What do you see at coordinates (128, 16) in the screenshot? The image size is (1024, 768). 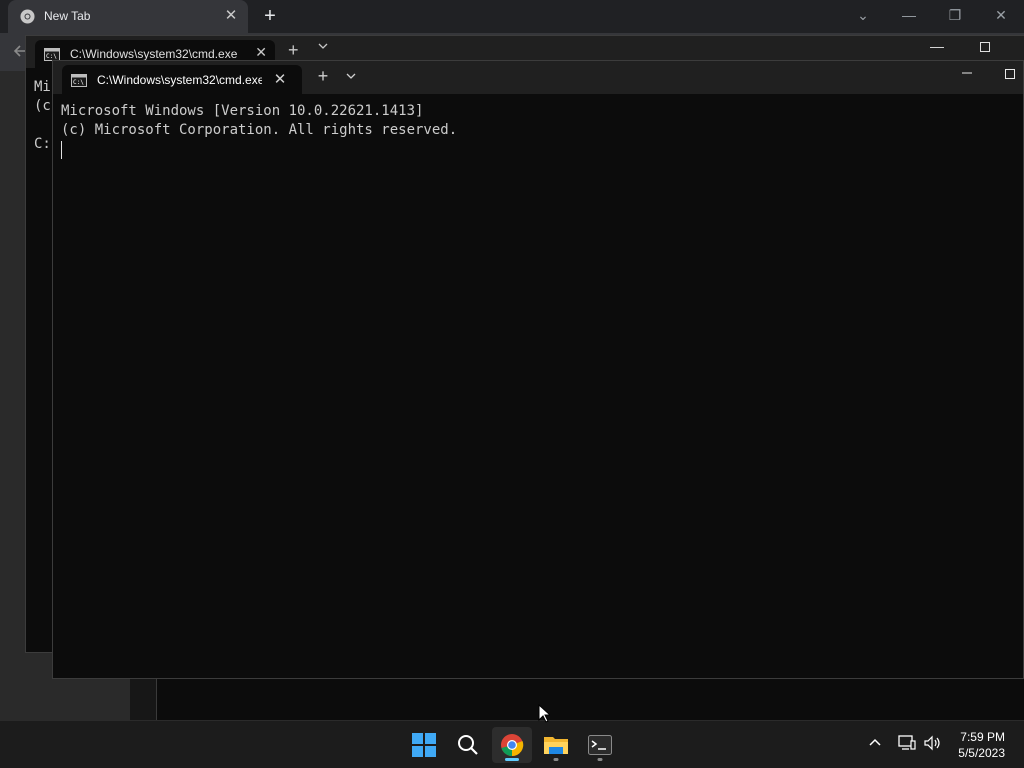 I see `chrome-tab-new-tab: New Tab ✕` at bounding box center [128, 16].